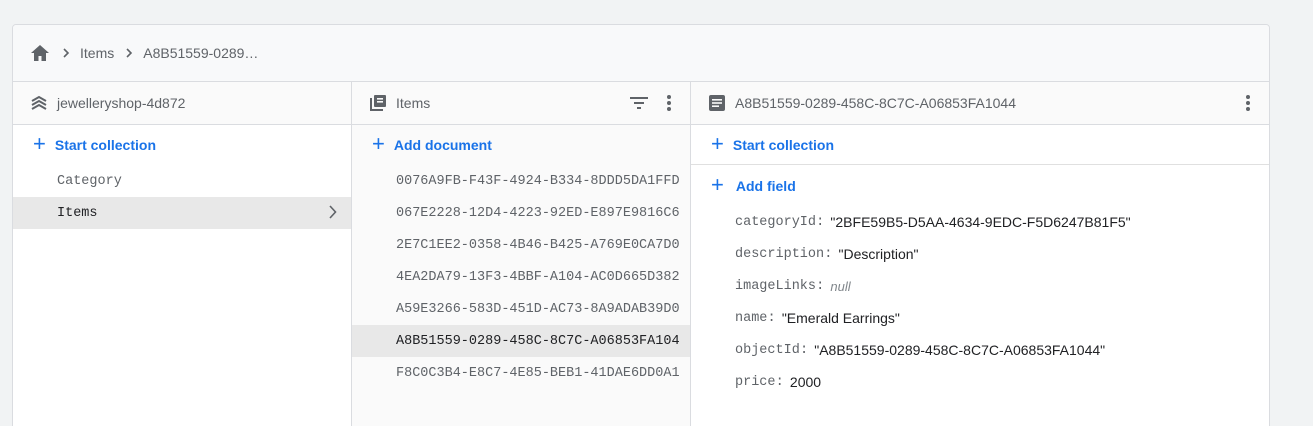  What do you see at coordinates (121, 103) in the screenshot?
I see `project-title: jewelleryshop-4d872` at bounding box center [121, 103].